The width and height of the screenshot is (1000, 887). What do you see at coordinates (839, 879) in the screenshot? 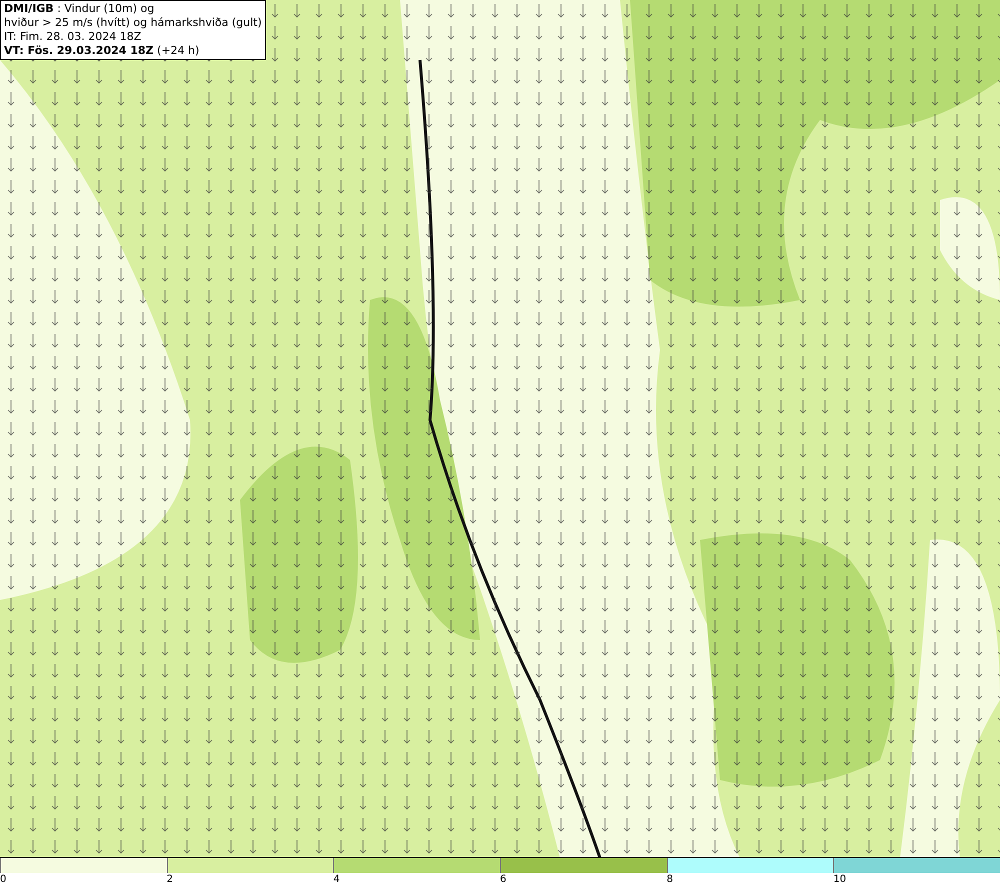
I see `scale-label: 10` at bounding box center [839, 879].